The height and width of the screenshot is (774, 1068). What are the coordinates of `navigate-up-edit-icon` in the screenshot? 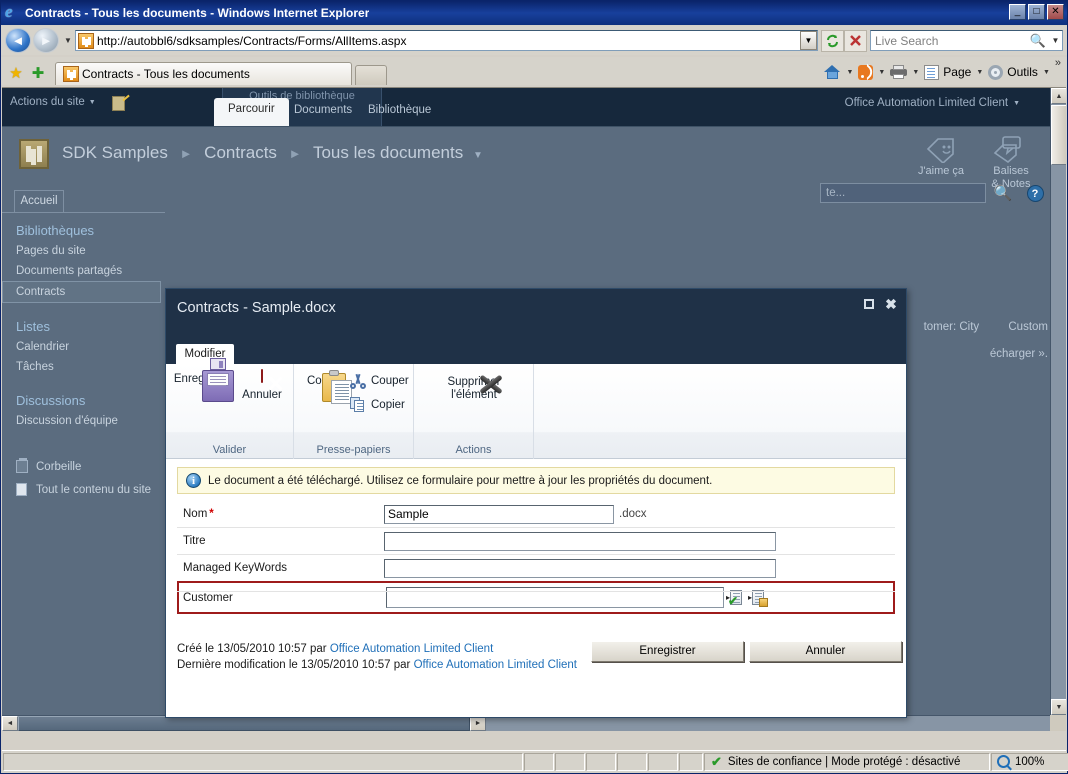 It's located at (121, 103).